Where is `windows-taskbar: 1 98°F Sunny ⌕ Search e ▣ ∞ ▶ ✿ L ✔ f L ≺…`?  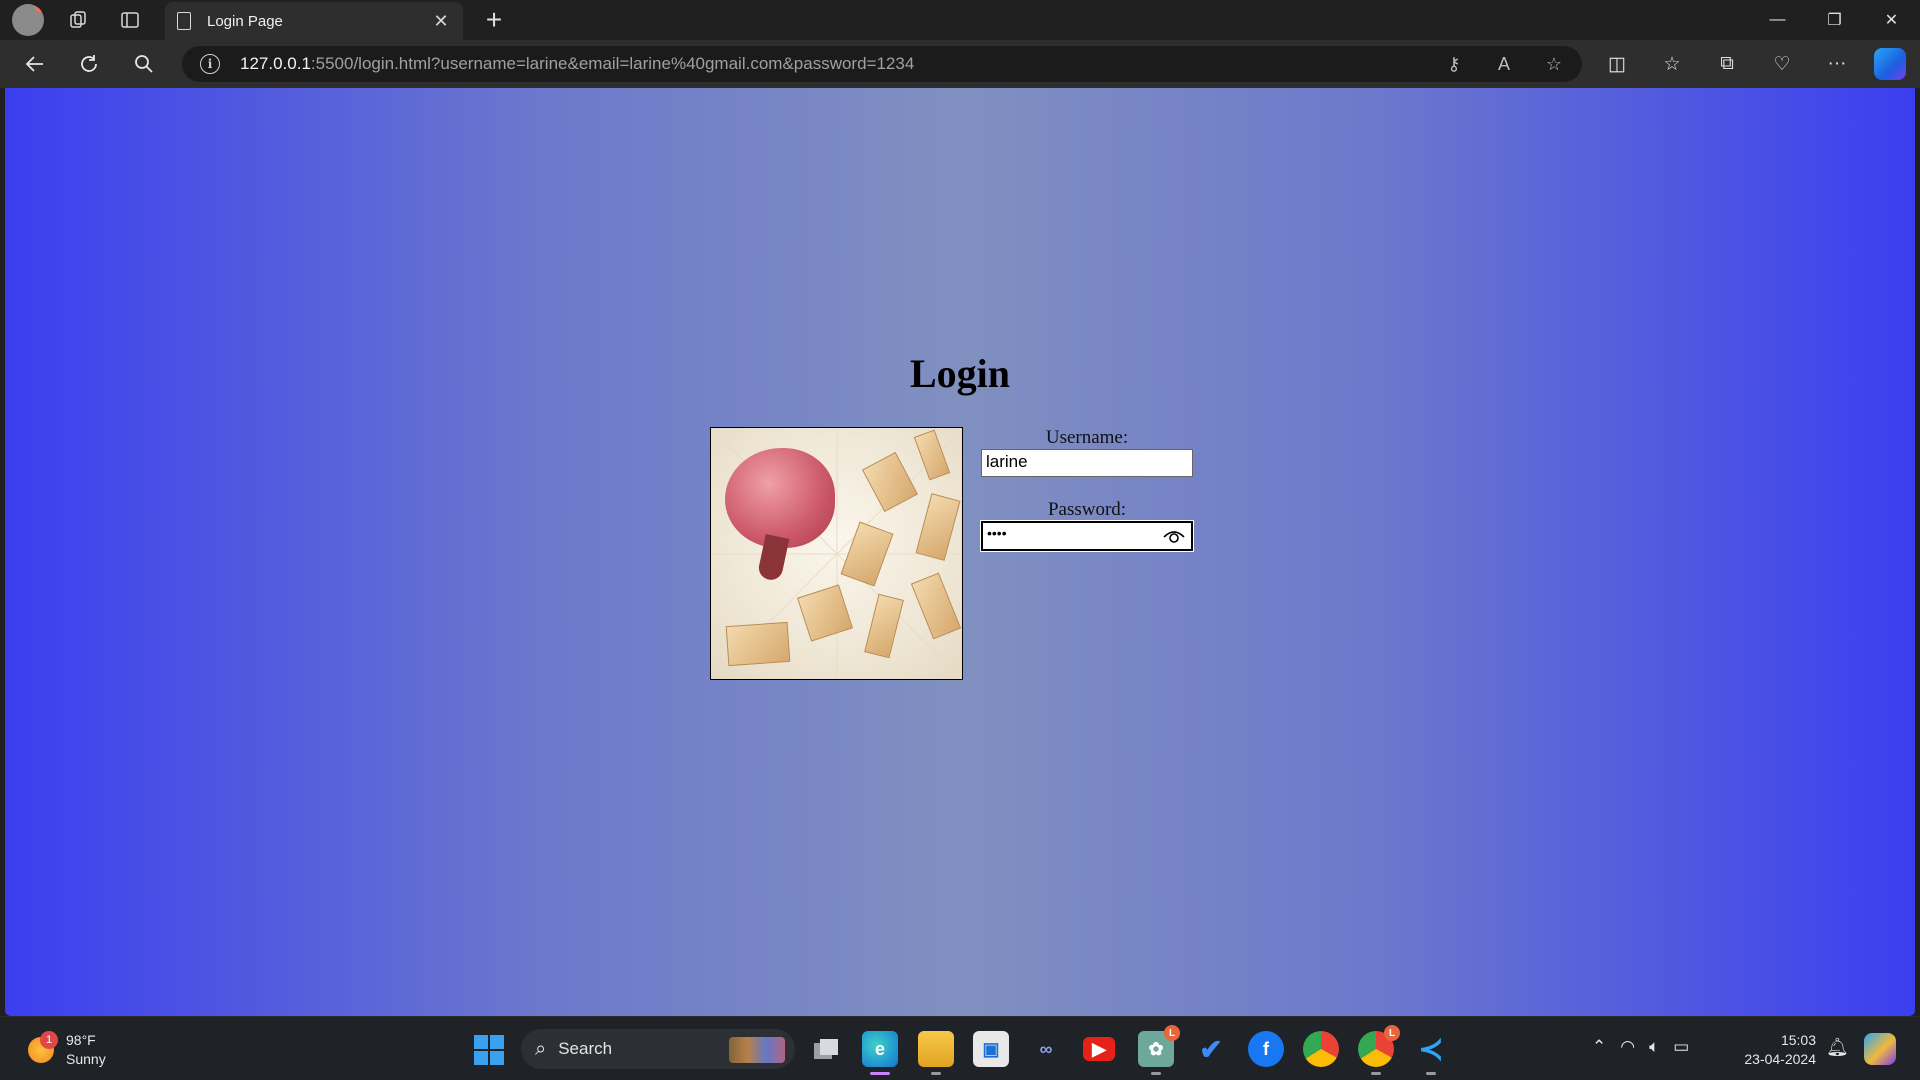 windows-taskbar: 1 98°F Sunny ⌕ Search e ▣ ∞ ▶ ✿ L ✔ f L ≺… is located at coordinates (960, 1048).